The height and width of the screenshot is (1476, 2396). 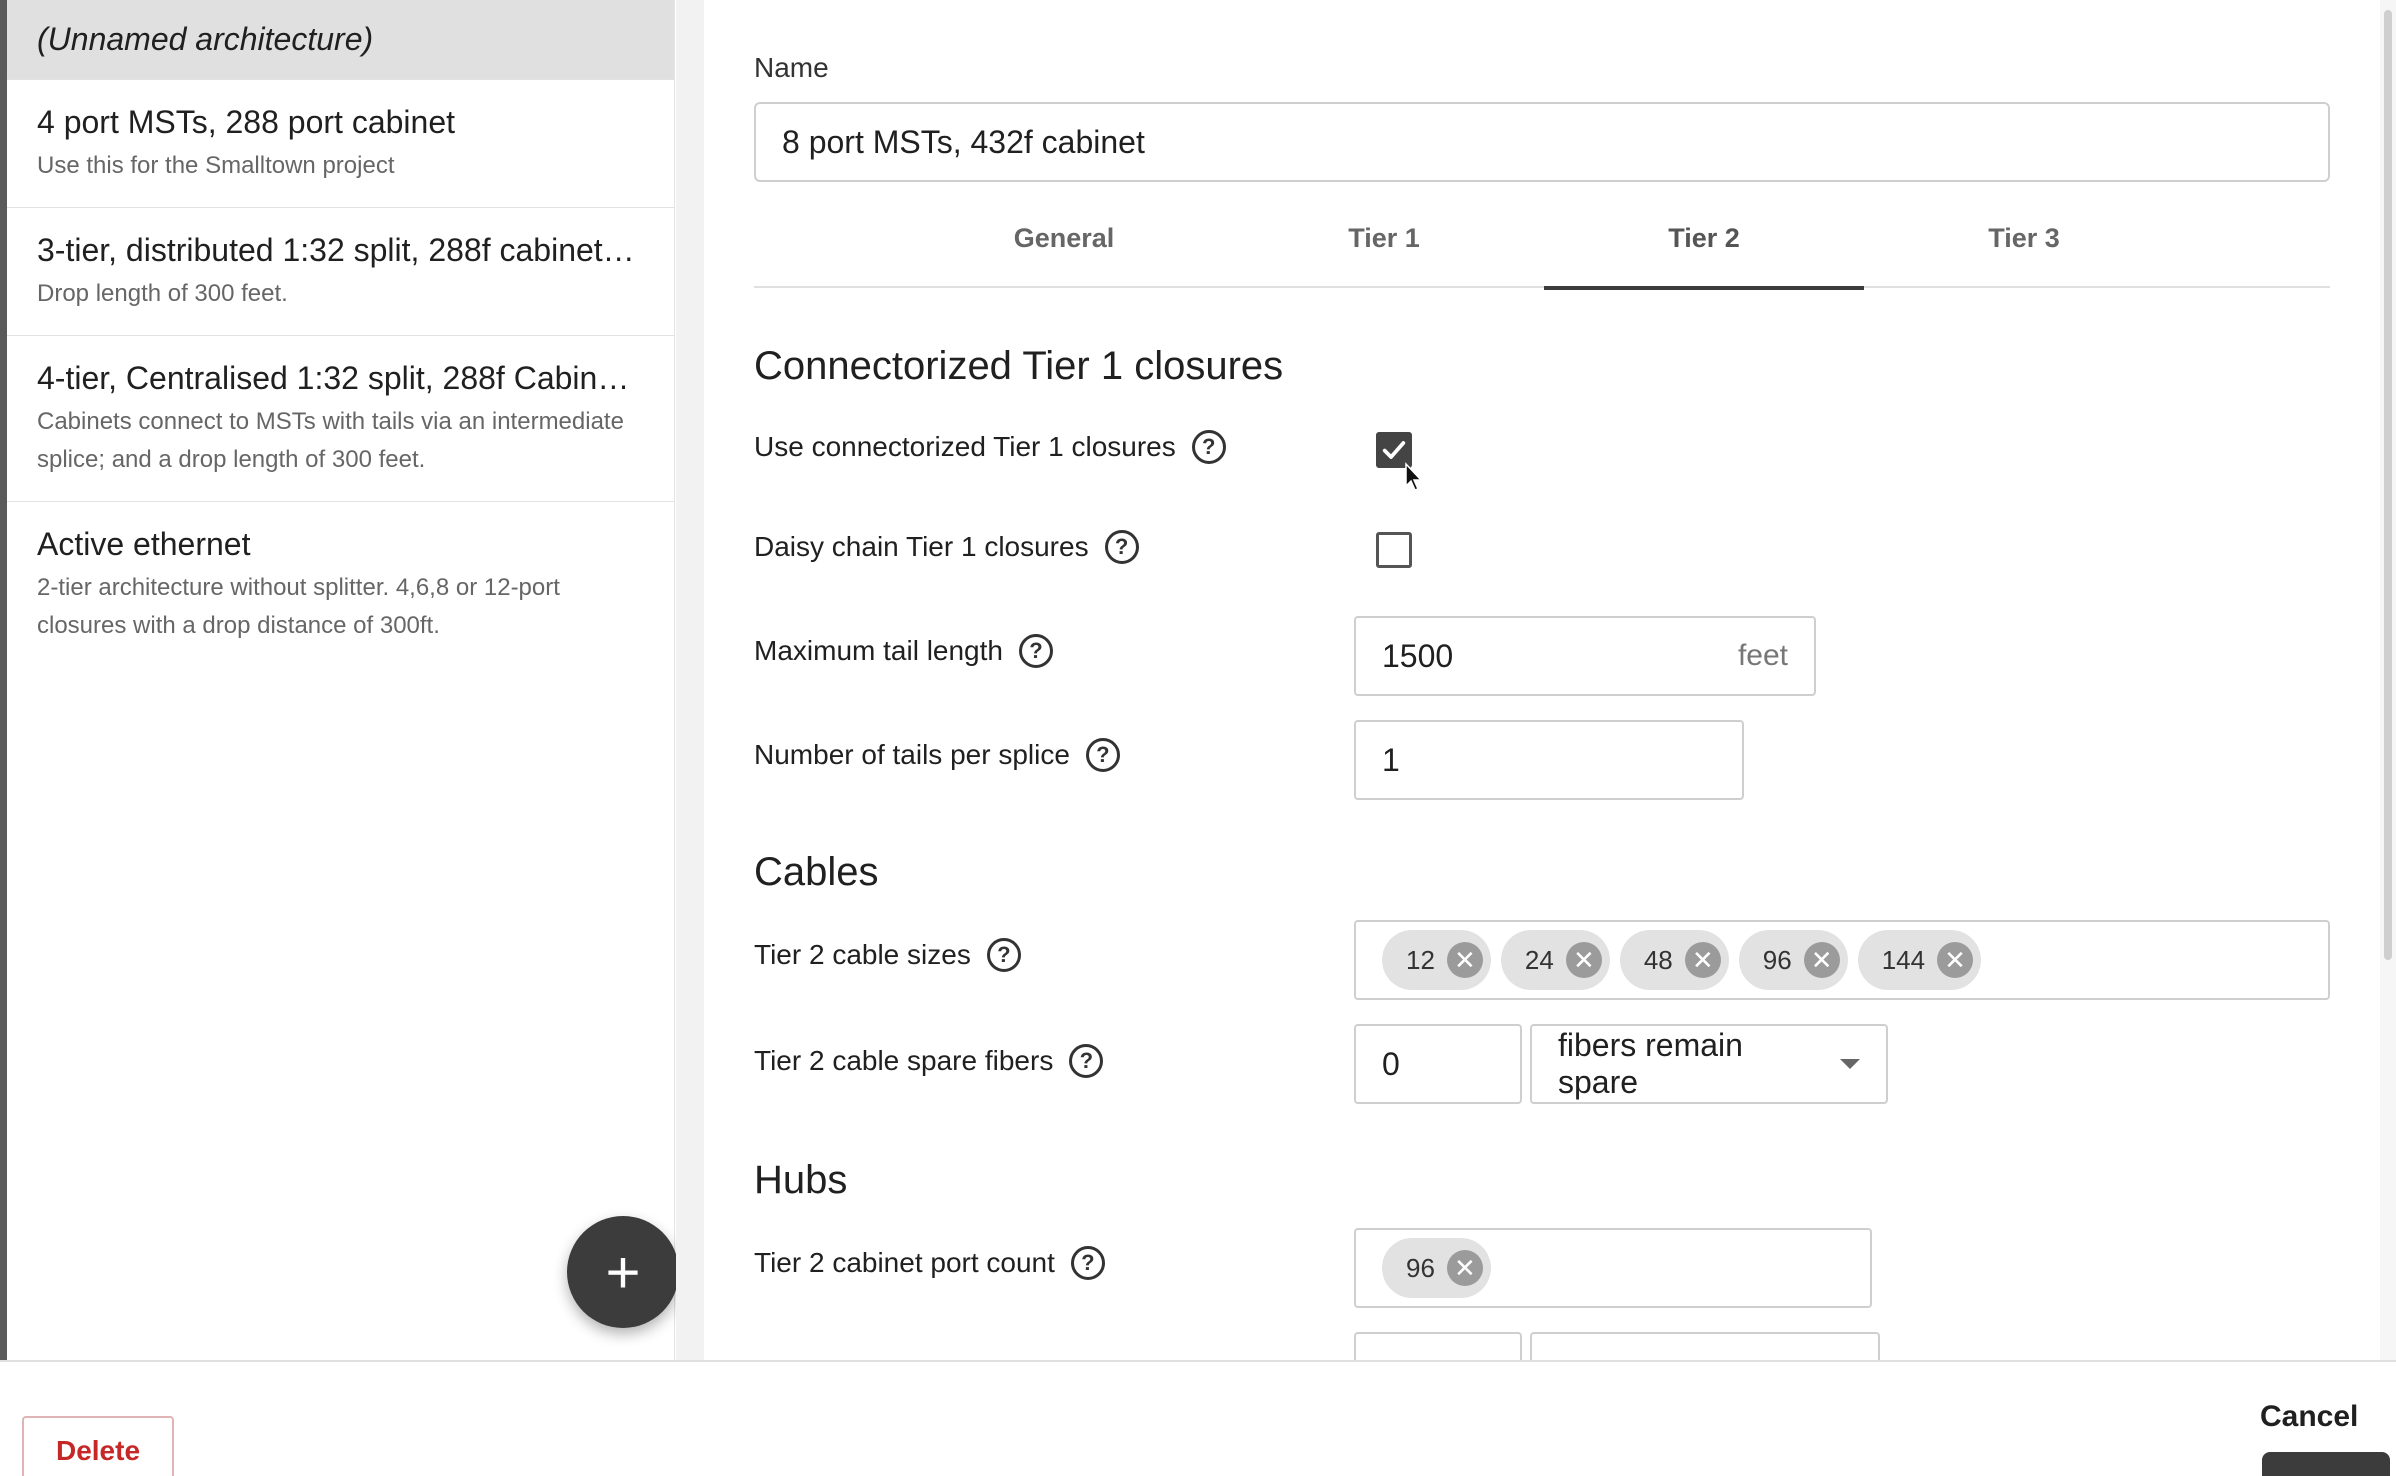 I want to click on max-tail-unit: feet, so click(x=1762, y=655).